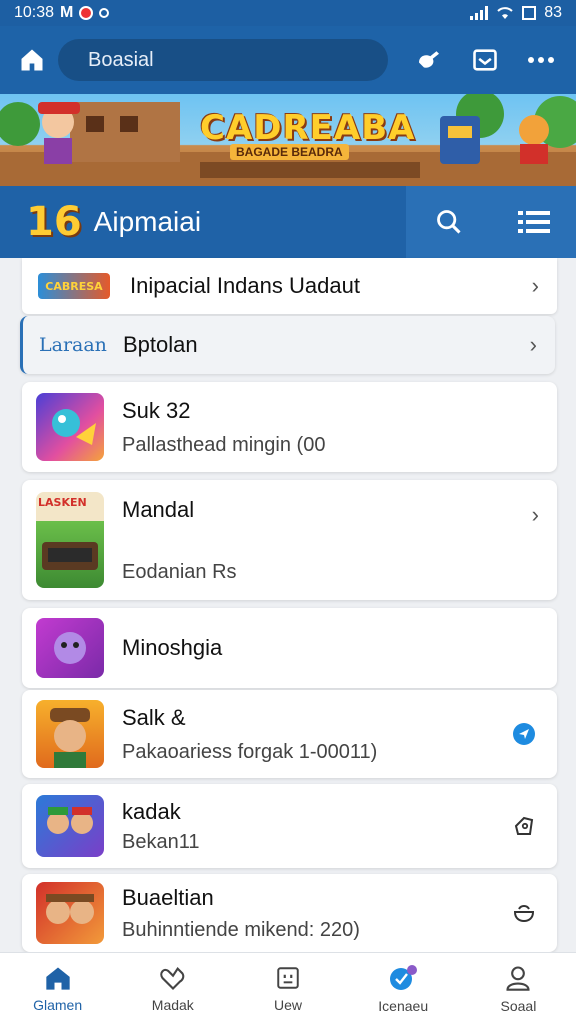  What do you see at coordinates (288, 222) in the screenshot?
I see `section-header: 16 Aipmaiai` at bounding box center [288, 222].